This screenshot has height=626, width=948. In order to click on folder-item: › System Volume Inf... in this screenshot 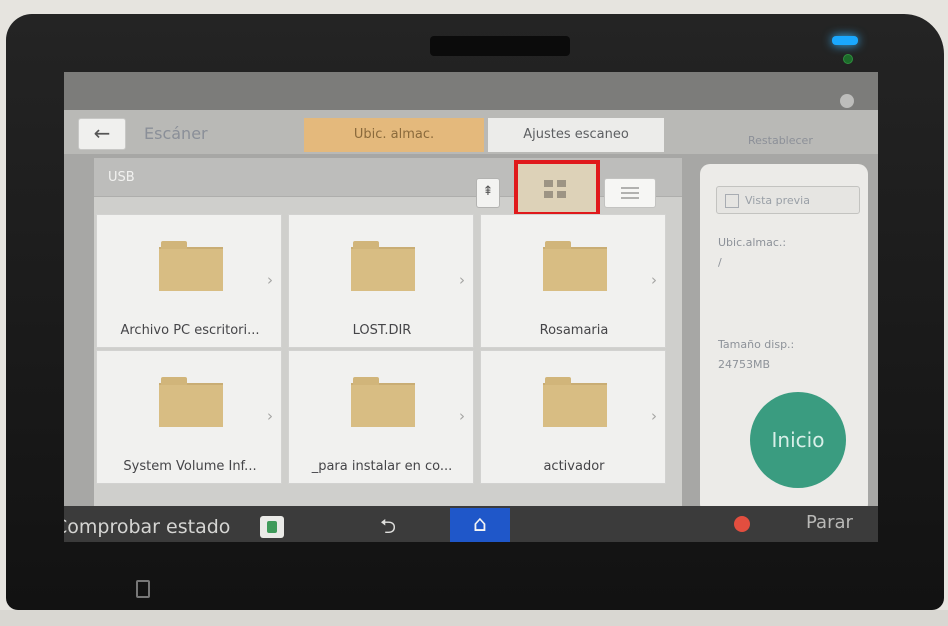, I will do `click(189, 417)`.